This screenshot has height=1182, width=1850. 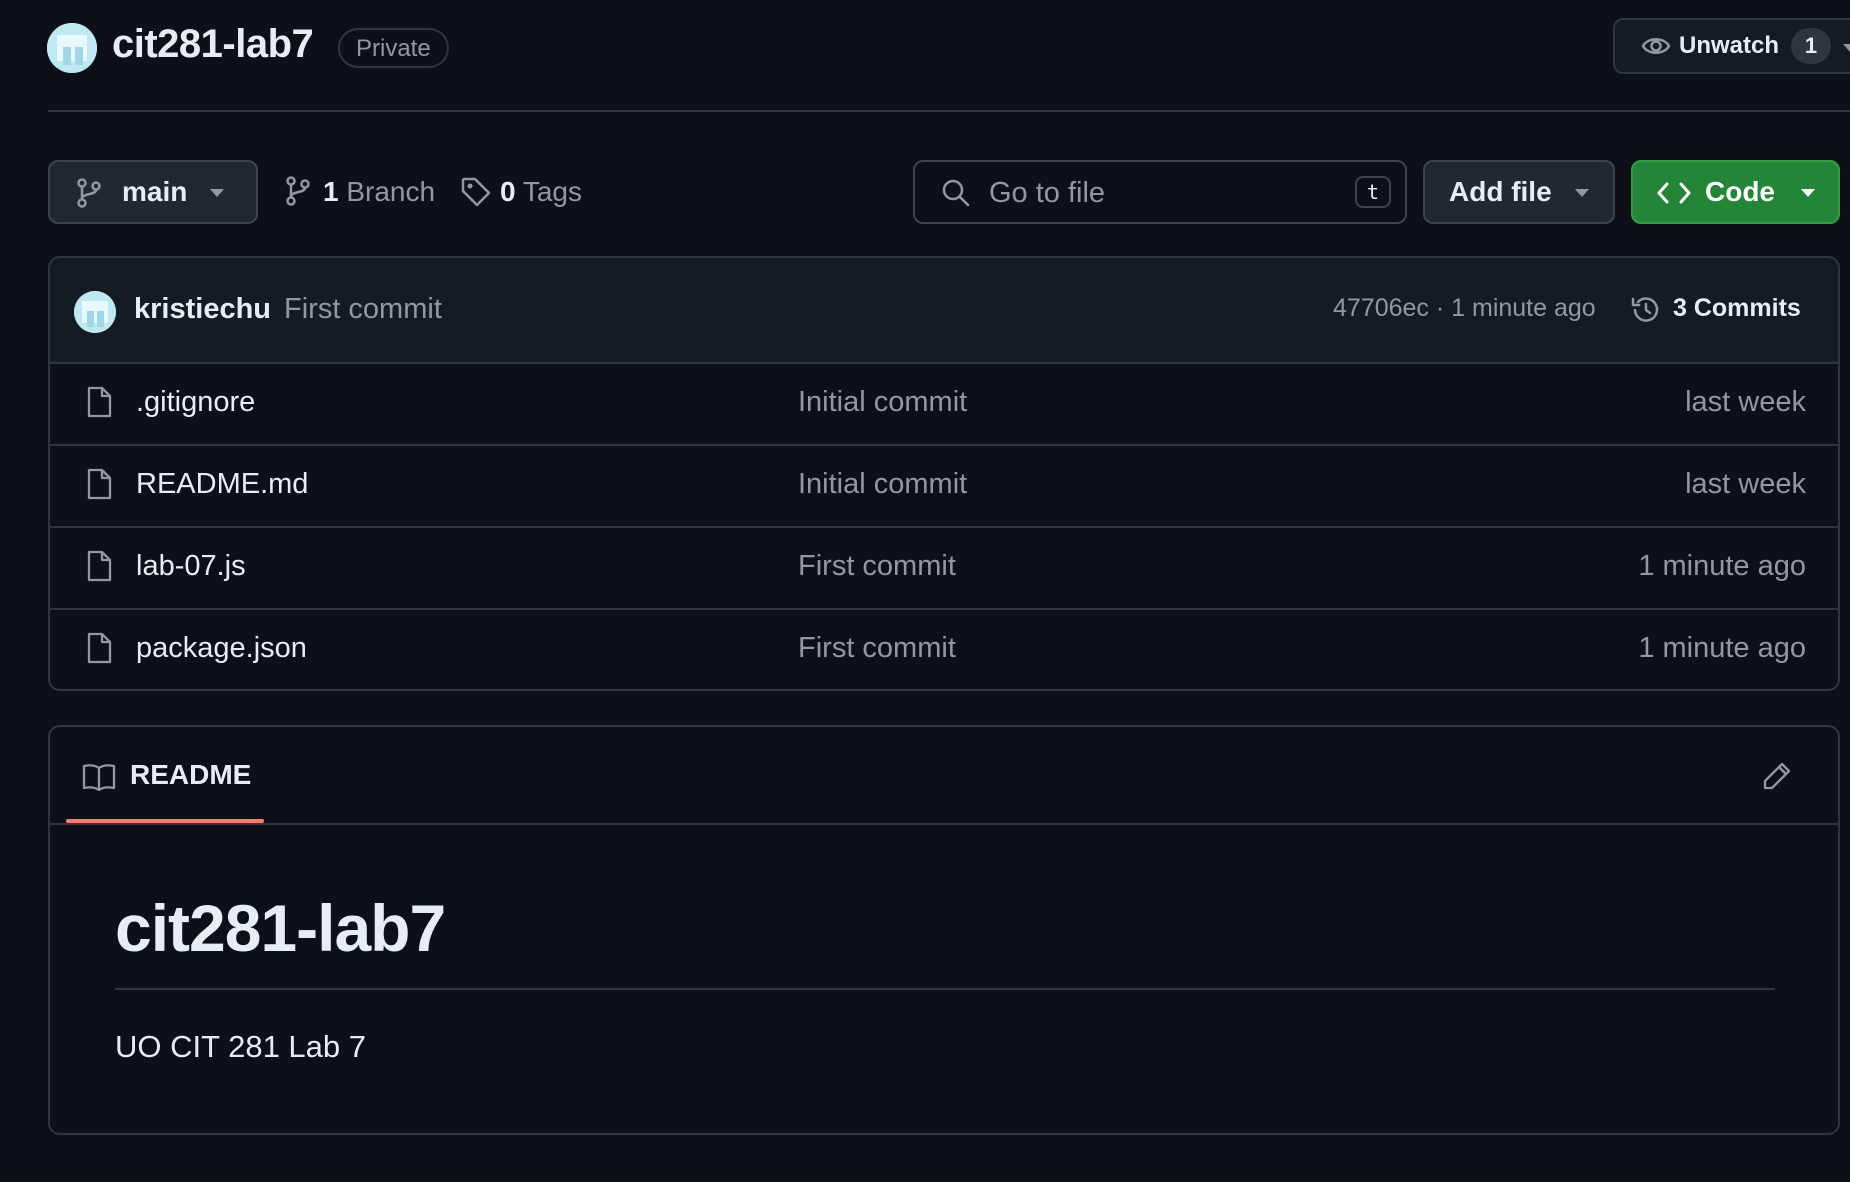 I want to click on header-divider, so click(x=949, y=111).